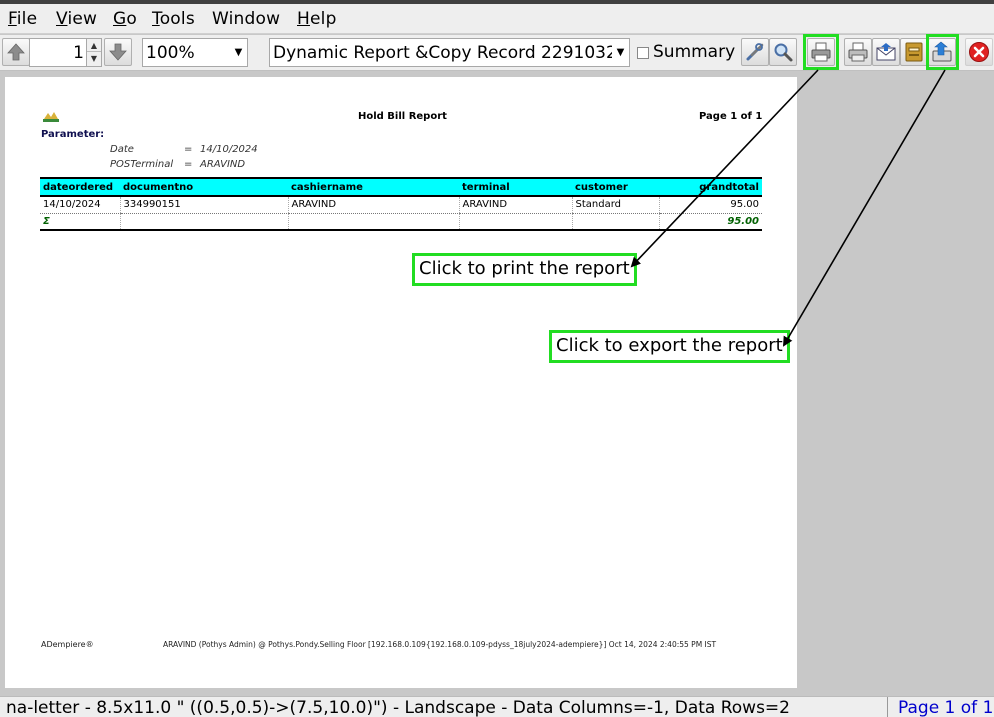 Image resolution: width=994 pixels, height=717 pixels. What do you see at coordinates (223, 164) in the screenshot?
I see `parameter-value: ARAVIND` at bounding box center [223, 164].